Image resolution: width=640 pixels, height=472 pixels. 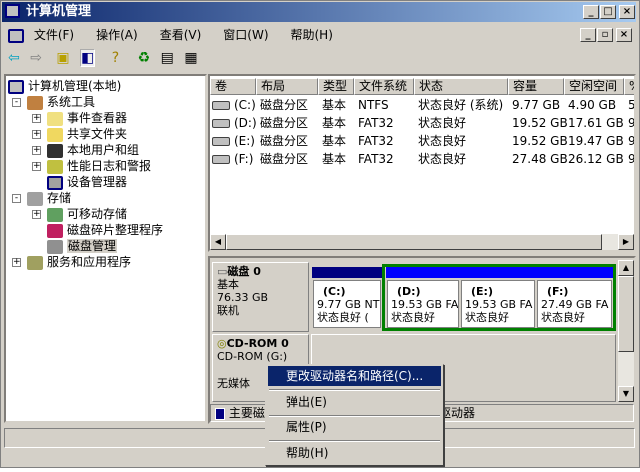 What do you see at coordinates (35, 262) in the screenshot?
I see `services-icon` at bounding box center [35, 262].